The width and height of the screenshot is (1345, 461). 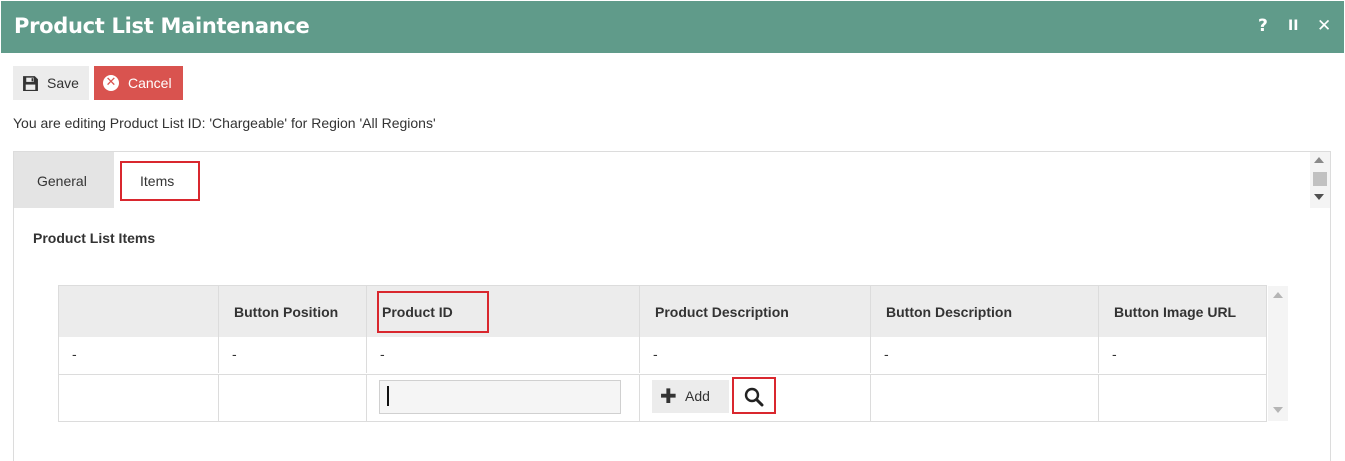 I want to click on header-cell-button-position: Button Position, so click(x=293, y=311).